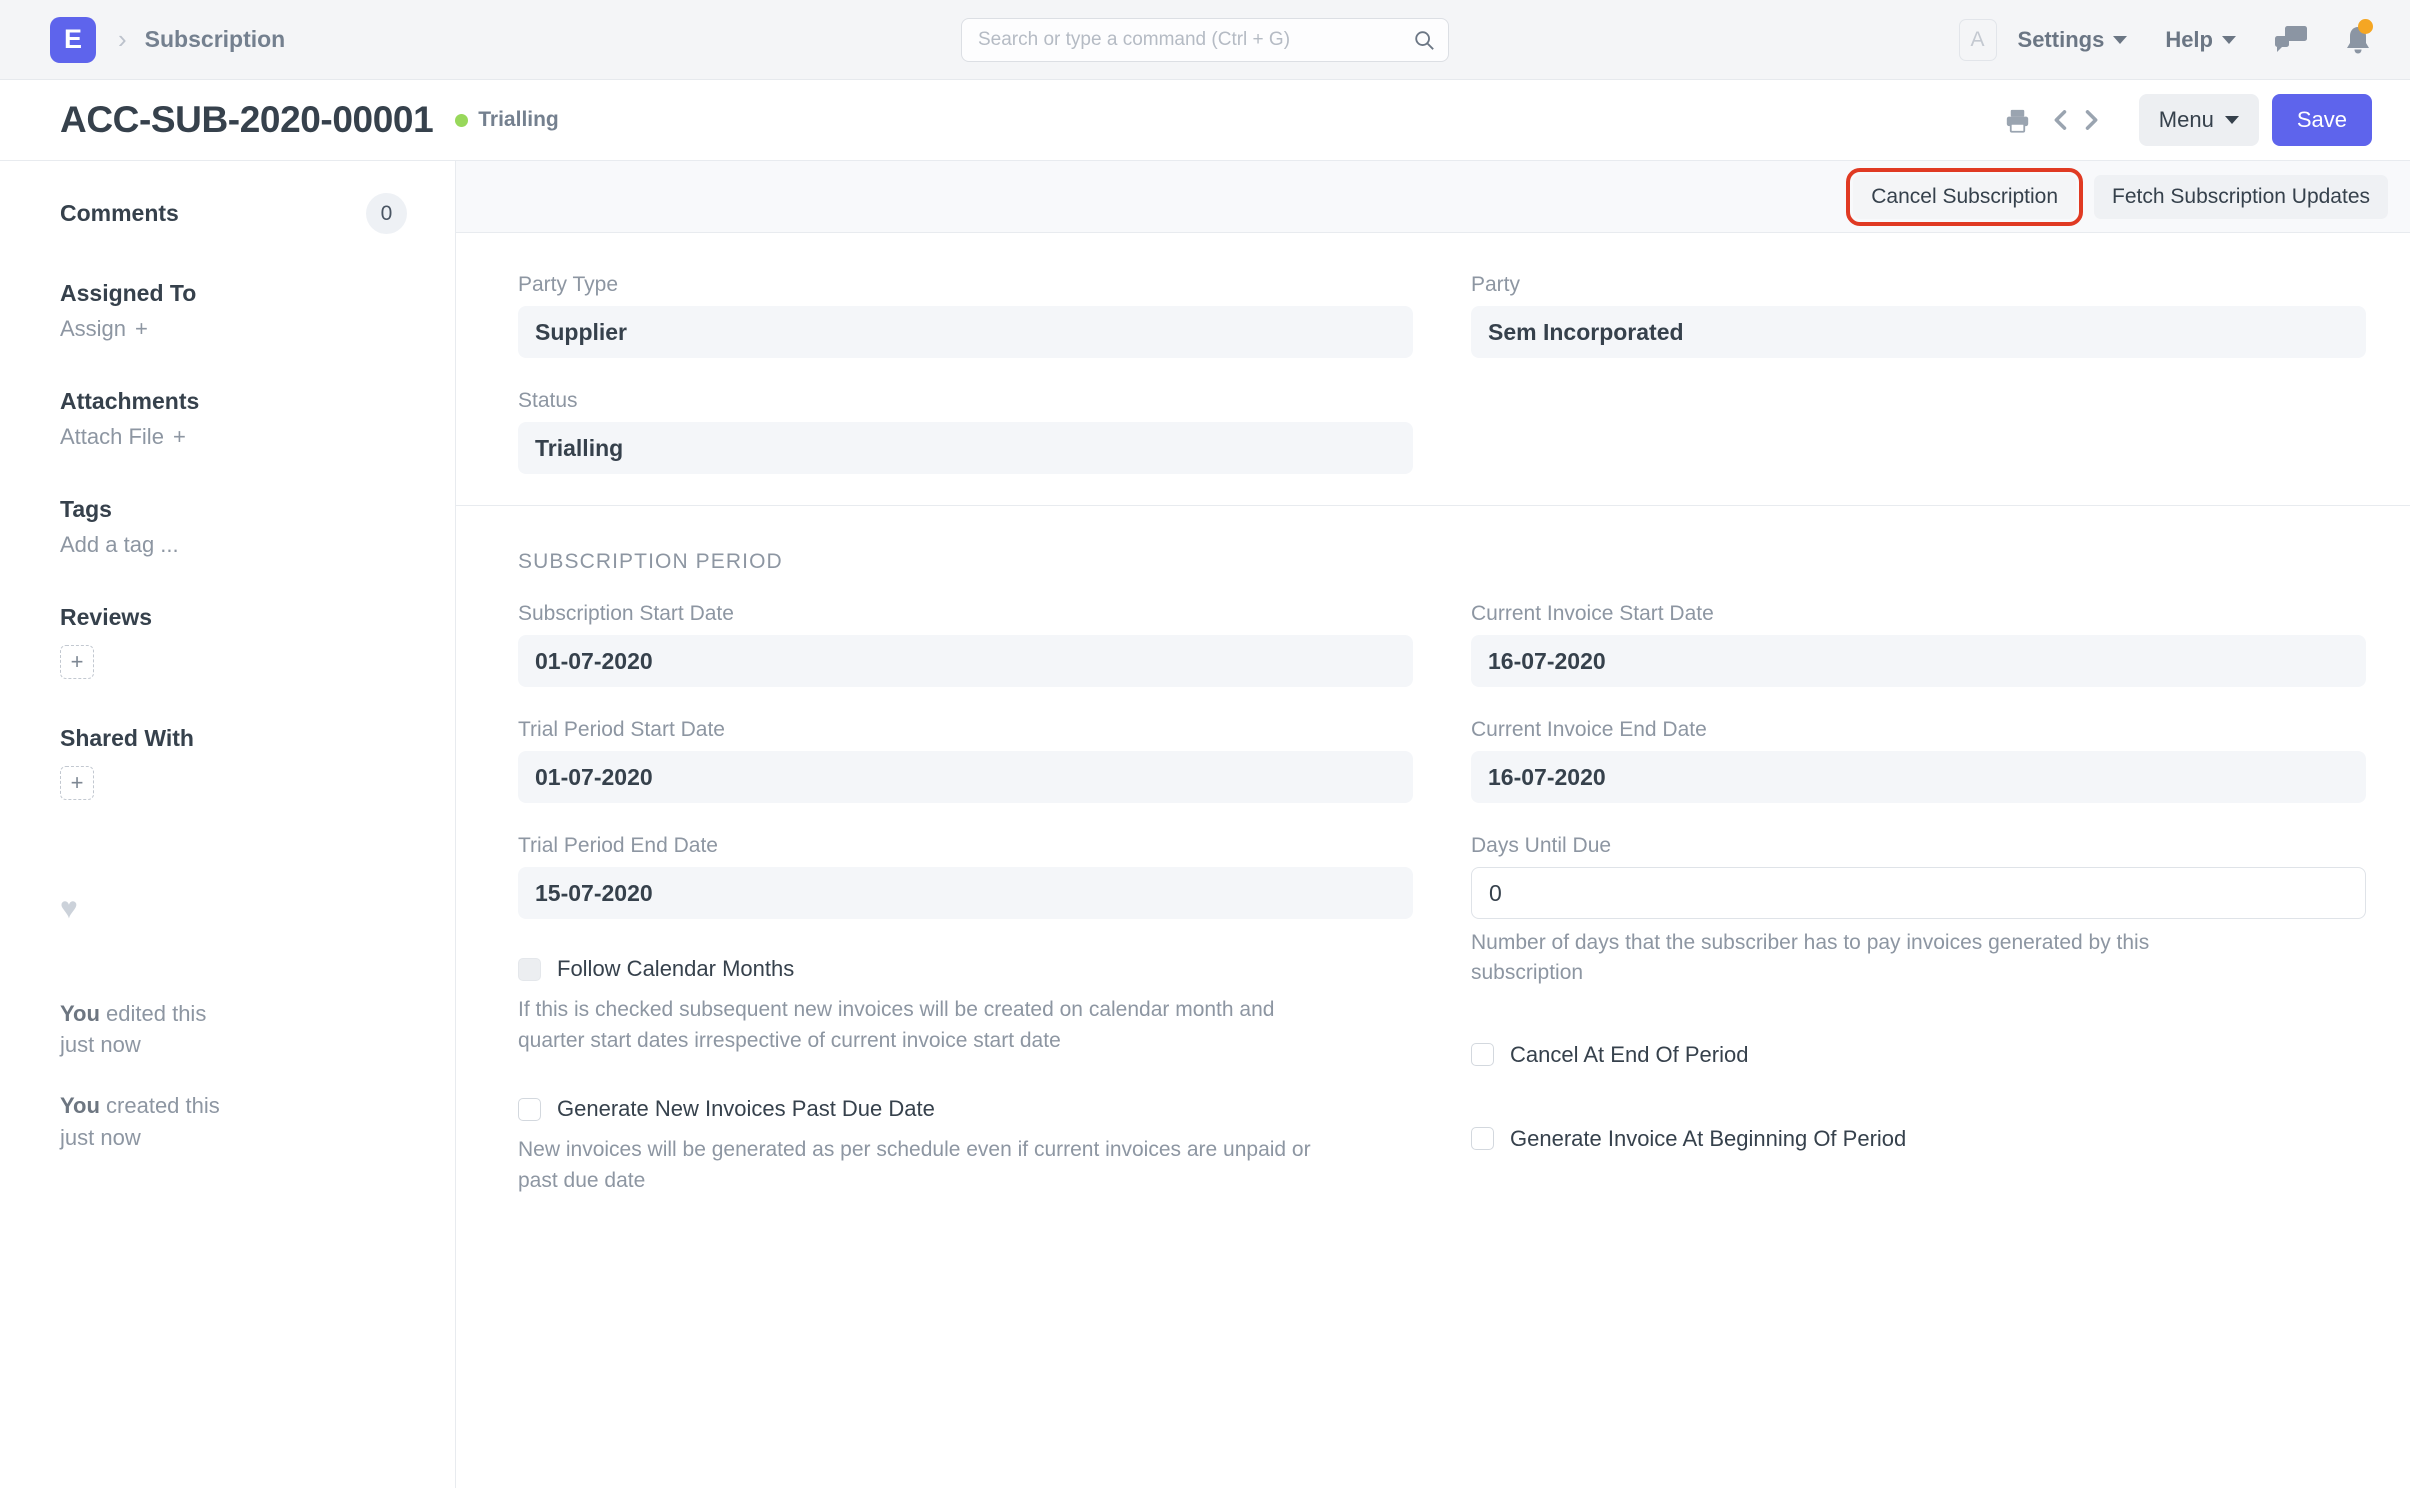 Image resolution: width=2410 pixels, height=1488 pixels. Describe the element at coordinates (233, 1121) in the screenshot. I see `activity-log-entry: You created this just now` at that location.